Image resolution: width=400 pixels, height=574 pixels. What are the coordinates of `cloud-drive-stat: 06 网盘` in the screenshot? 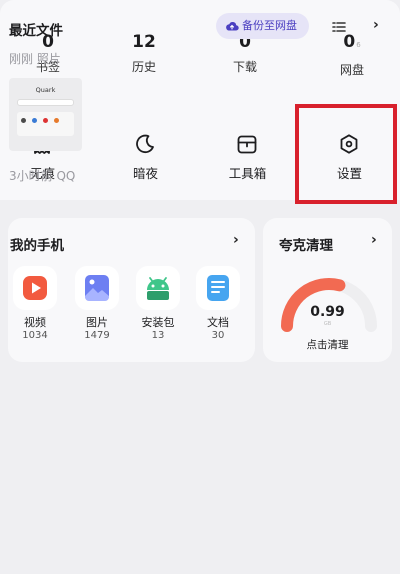 It's located at (352, 54).